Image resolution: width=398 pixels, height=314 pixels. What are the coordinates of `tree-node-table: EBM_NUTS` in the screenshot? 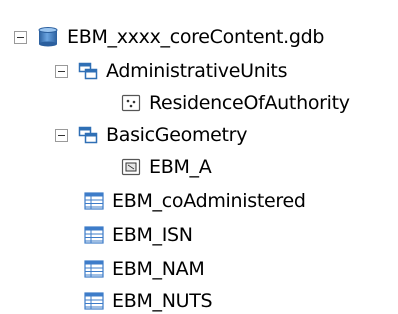 It's located at (148, 300).